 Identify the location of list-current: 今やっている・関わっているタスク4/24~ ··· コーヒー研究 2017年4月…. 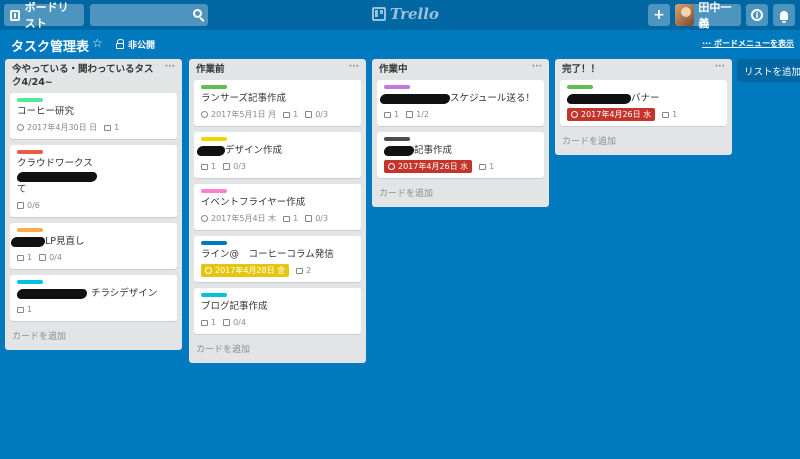
(93, 204).